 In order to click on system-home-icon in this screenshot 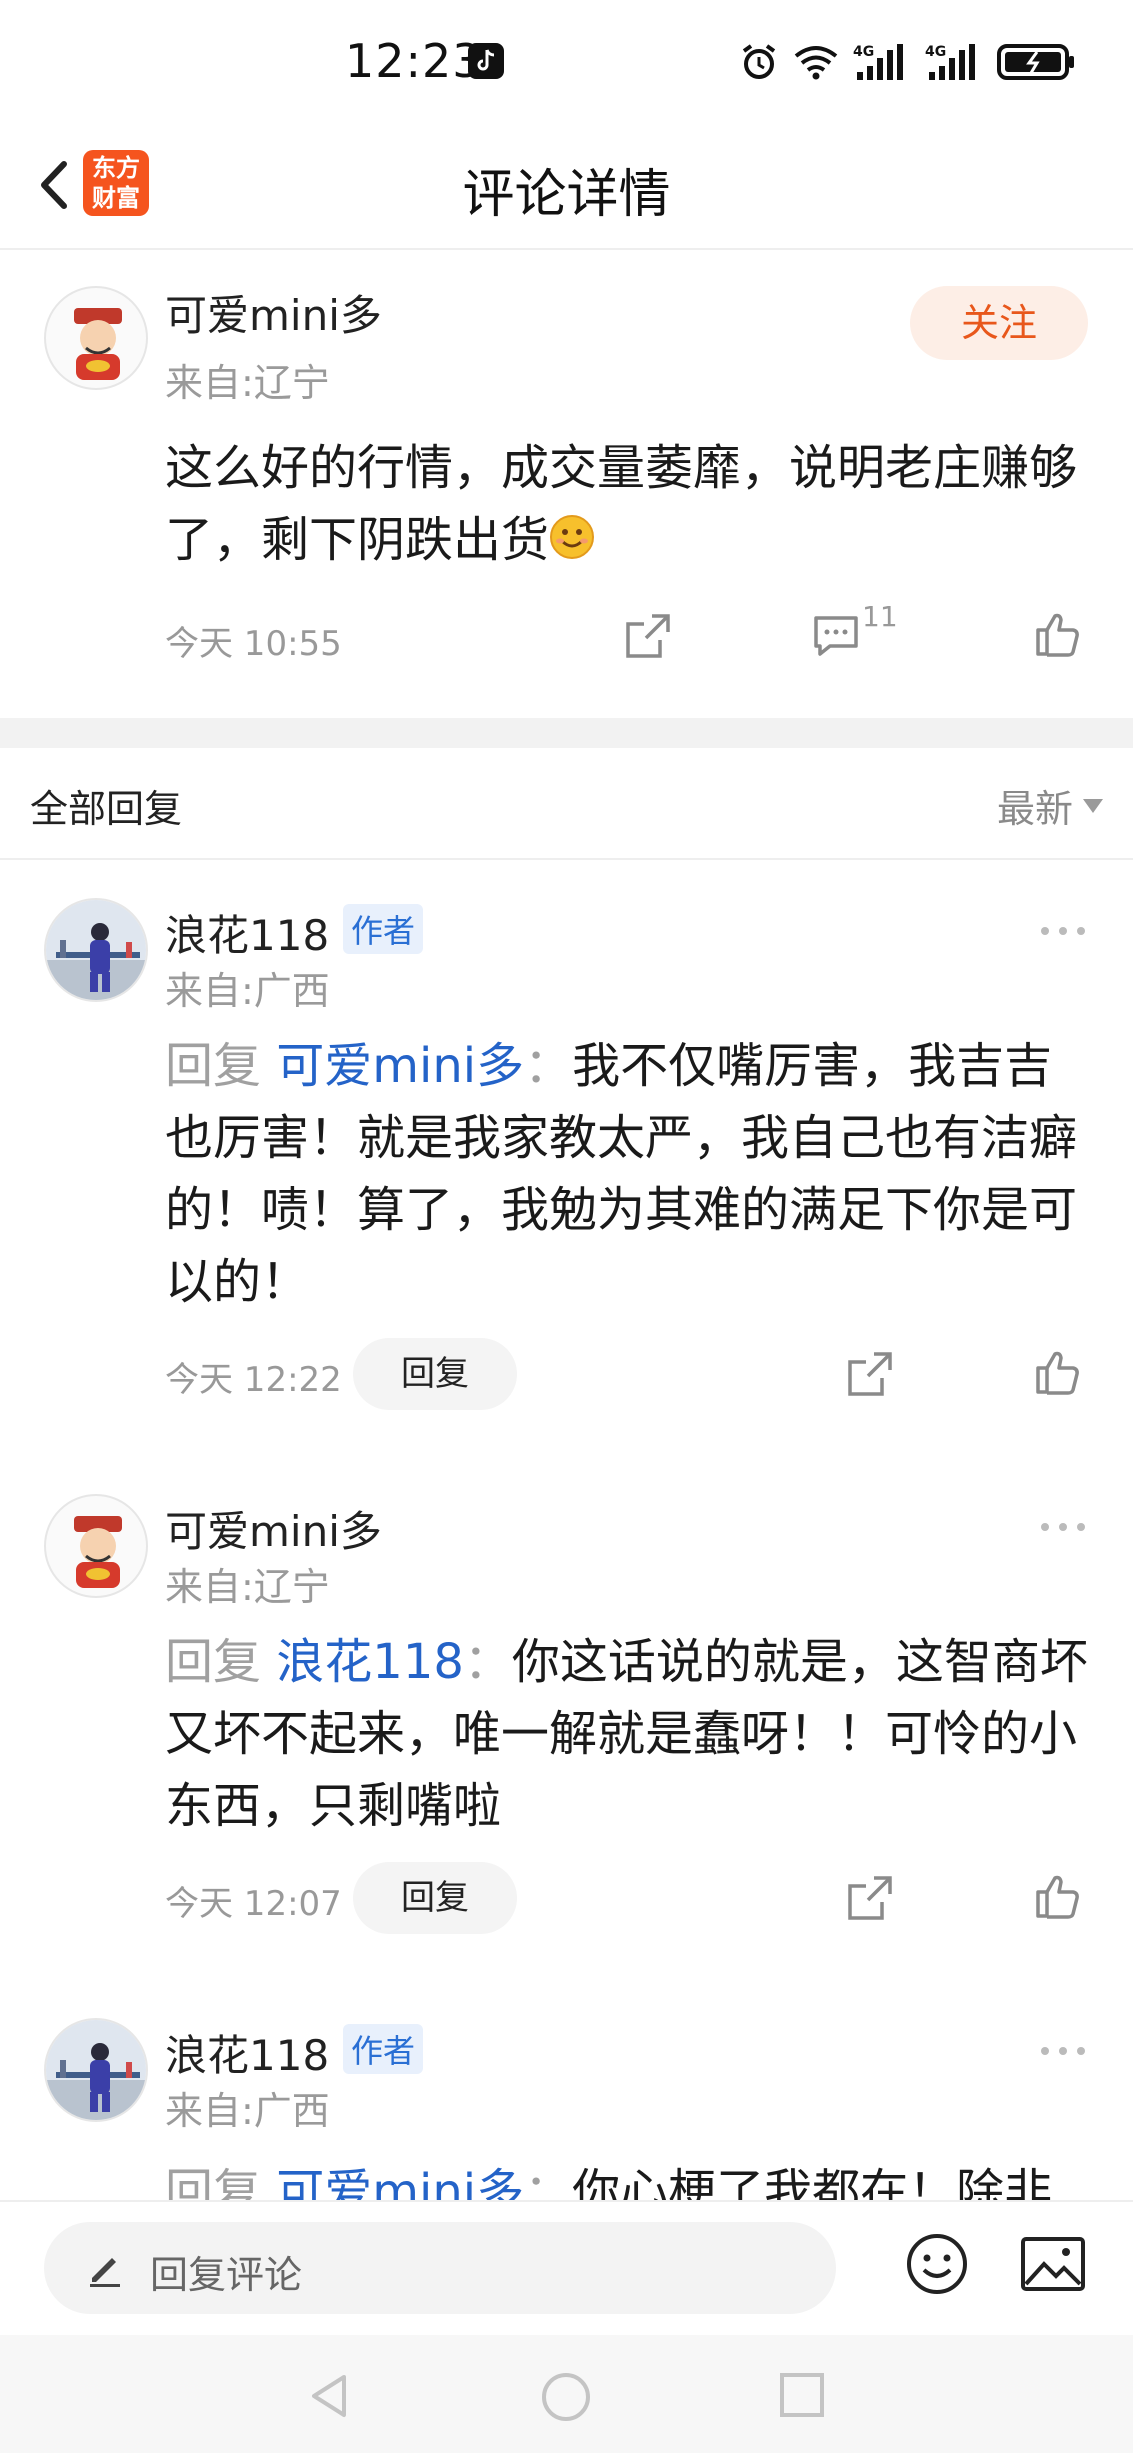, I will do `click(566, 2397)`.